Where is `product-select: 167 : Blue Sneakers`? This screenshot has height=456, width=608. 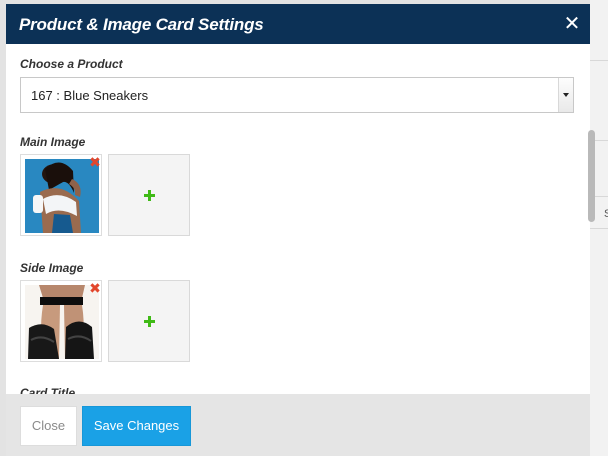
product-select: 167 : Blue Sneakers is located at coordinates (297, 95).